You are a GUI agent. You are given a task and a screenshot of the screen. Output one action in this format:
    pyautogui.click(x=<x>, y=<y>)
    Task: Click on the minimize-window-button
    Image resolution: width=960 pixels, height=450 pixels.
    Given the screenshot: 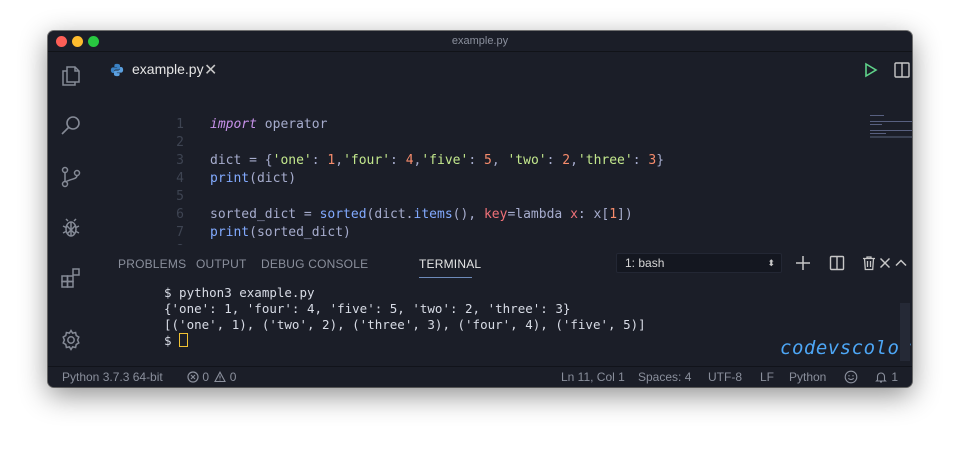 What is the action you would take?
    pyautogui.click(x=77, y=41)
    